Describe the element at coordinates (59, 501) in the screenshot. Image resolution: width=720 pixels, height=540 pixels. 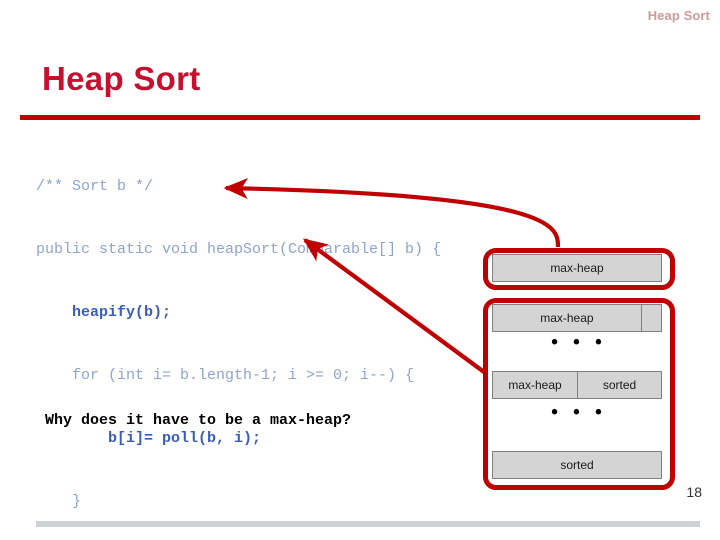
I see `code-line-6: }` at that location.